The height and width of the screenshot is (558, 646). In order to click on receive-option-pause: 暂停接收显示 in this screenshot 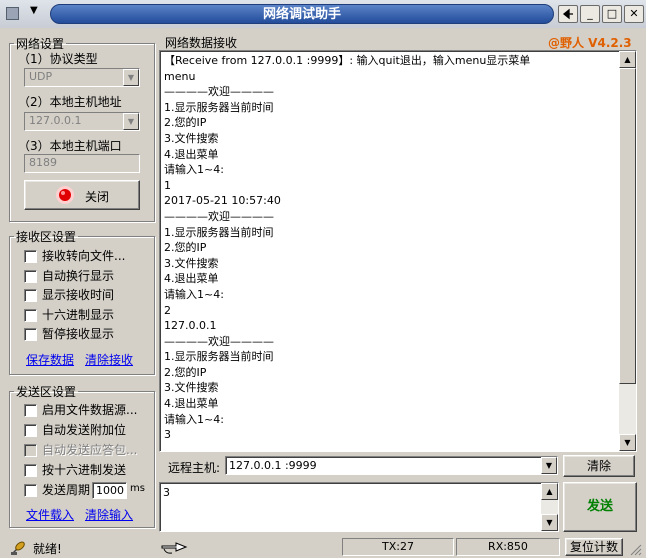, I will do `click(82, 335)`.